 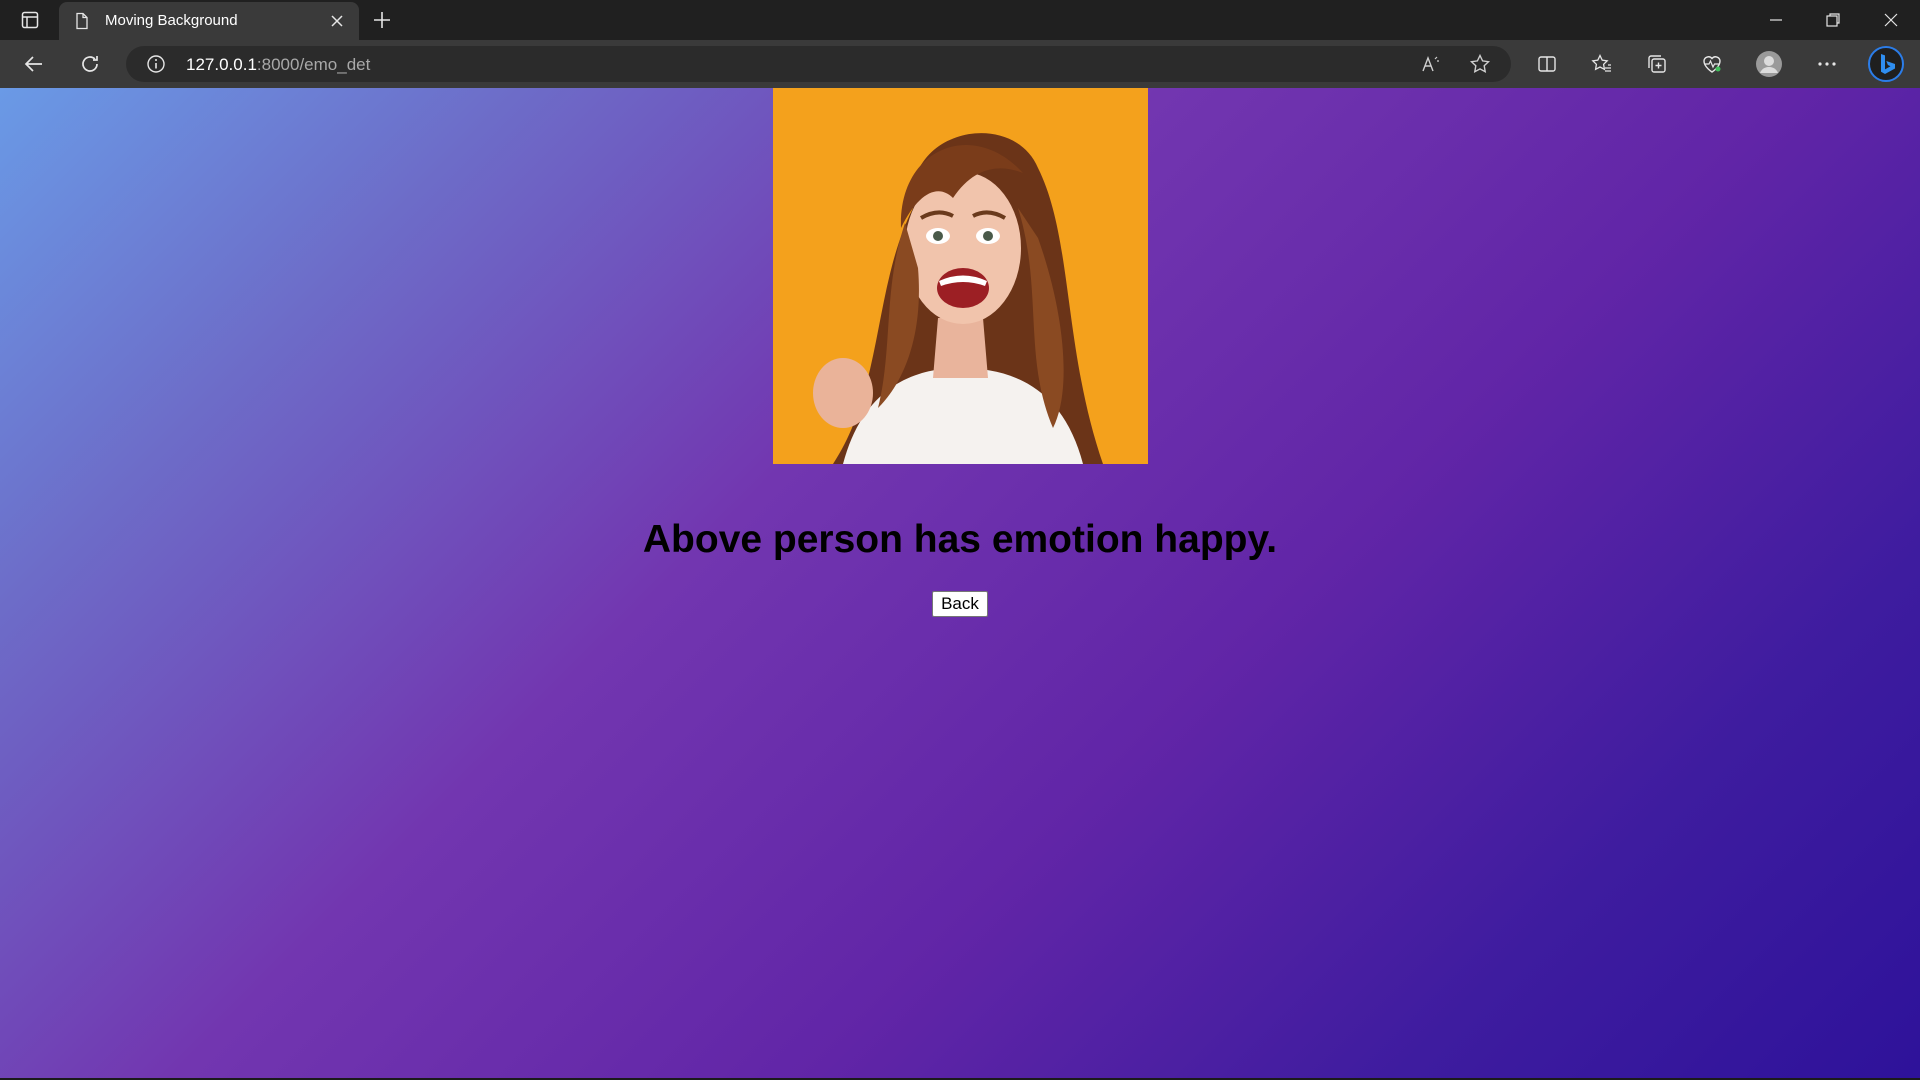 I want to click on info-icon, so click(x=156, y=64).